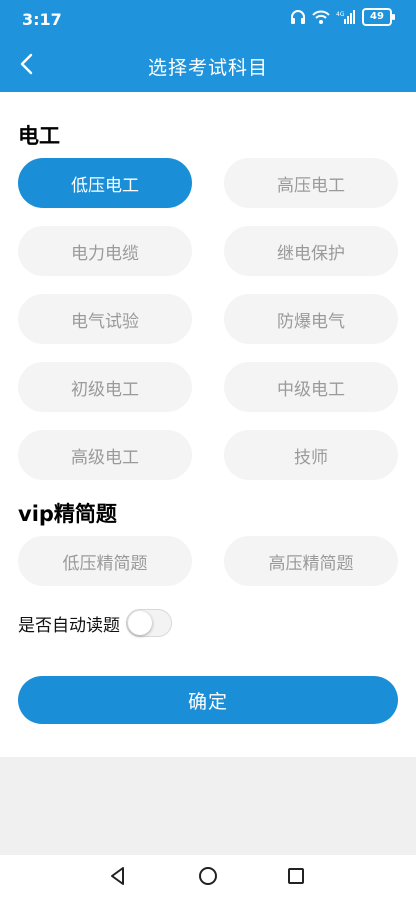 Image resolution: width=416 pixels, height=900 pixels. I want to click on system-nav-bar, so click(208, 877).